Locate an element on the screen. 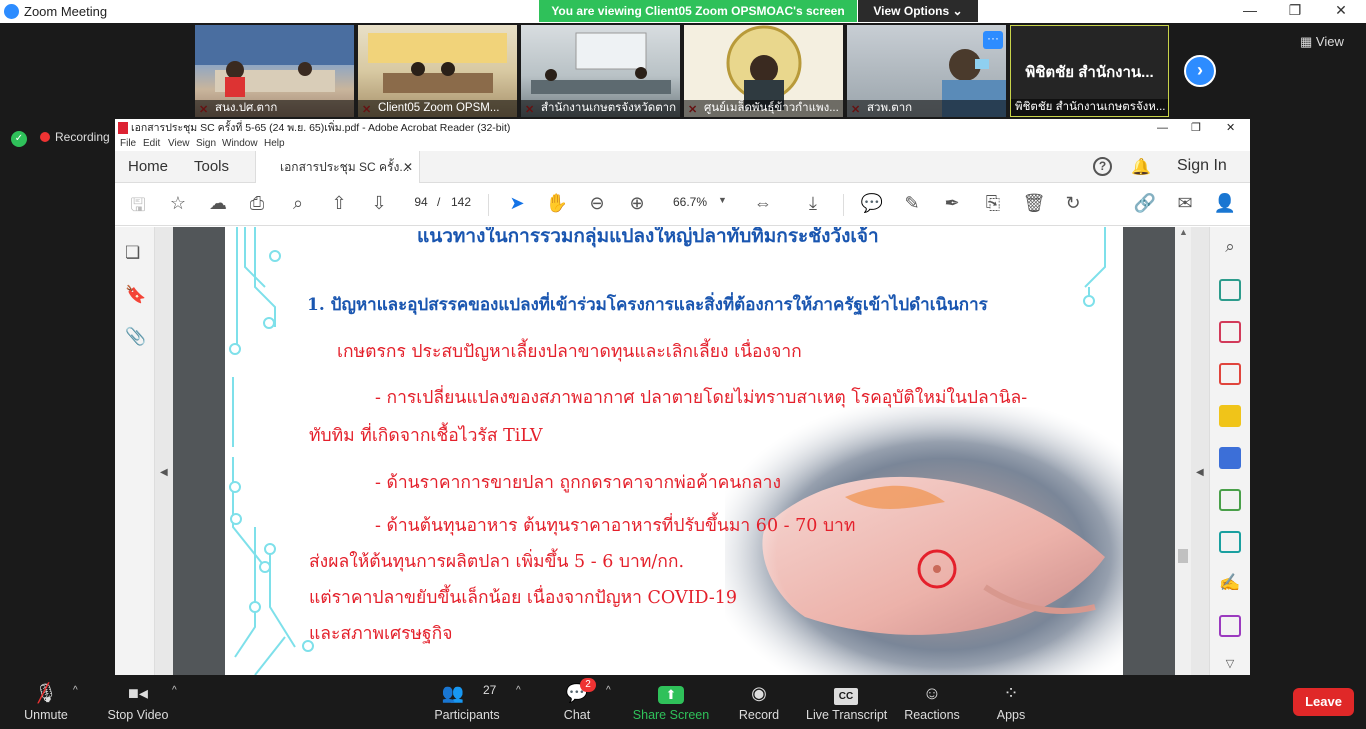  share-screen-button: ⬆ Share Screen is located at coordinates (671, 702).